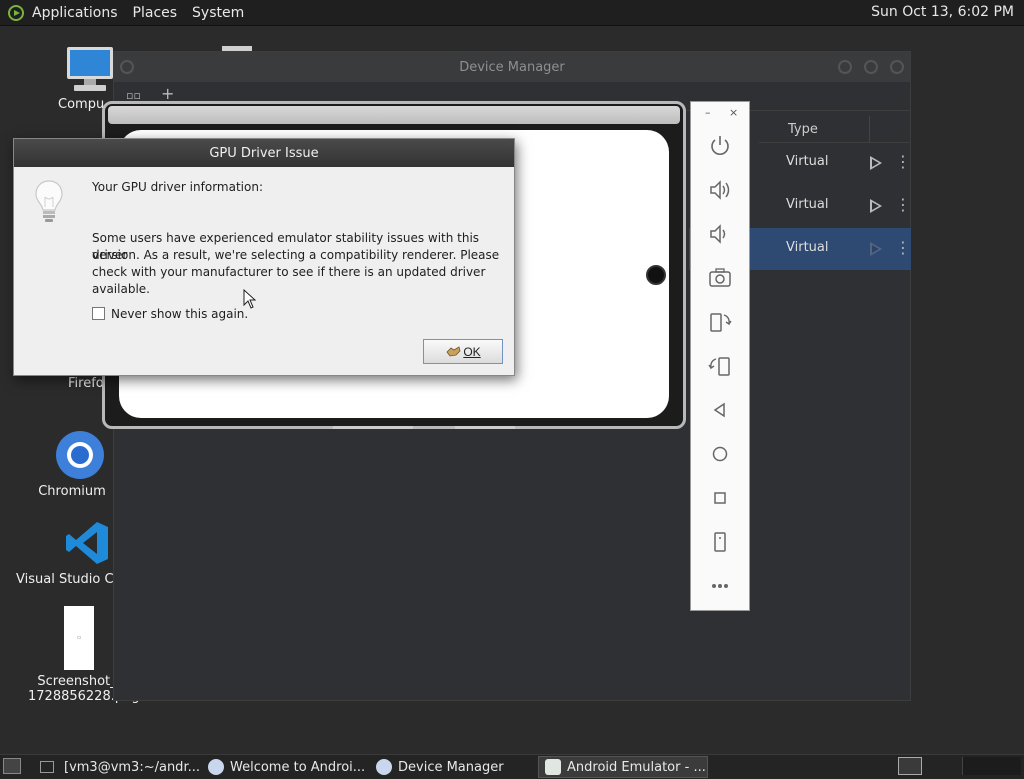 Image resolution: width=1024 pixels, height=779 pixels. I want to click on ok-button: OK, so click(463, 351).